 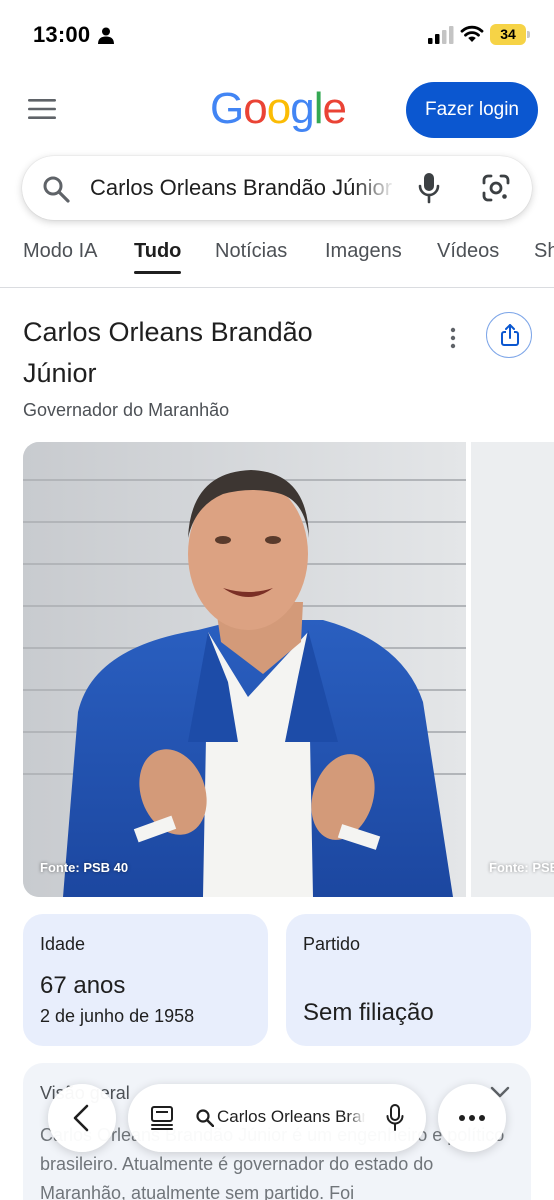 I want to click on status-bar: 13:00 34, so click(x=277, y=35).